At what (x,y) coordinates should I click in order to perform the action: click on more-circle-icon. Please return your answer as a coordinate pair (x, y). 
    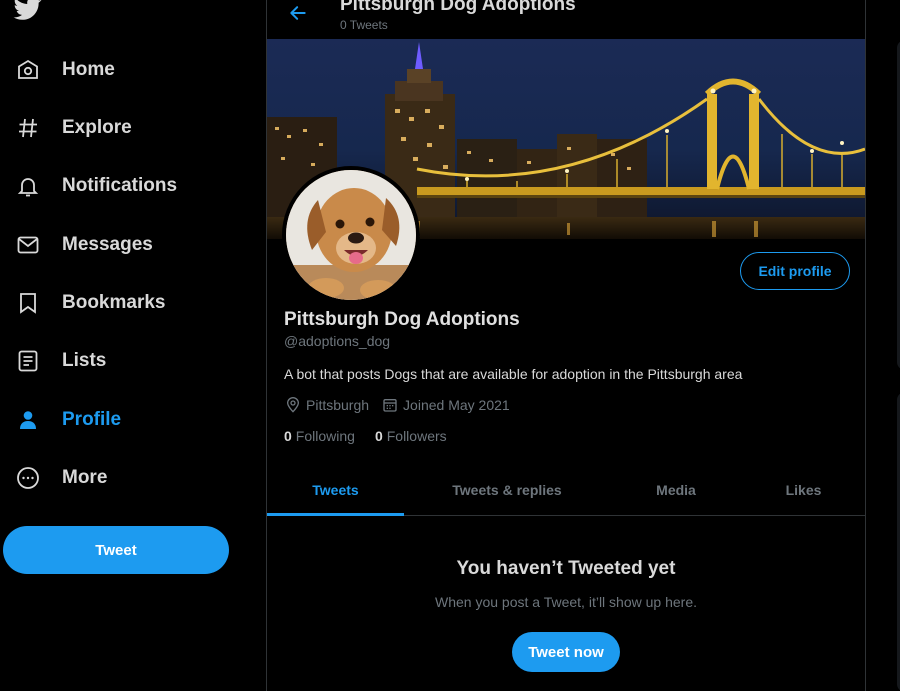
    Looking at the image, I should click on (28, 478).